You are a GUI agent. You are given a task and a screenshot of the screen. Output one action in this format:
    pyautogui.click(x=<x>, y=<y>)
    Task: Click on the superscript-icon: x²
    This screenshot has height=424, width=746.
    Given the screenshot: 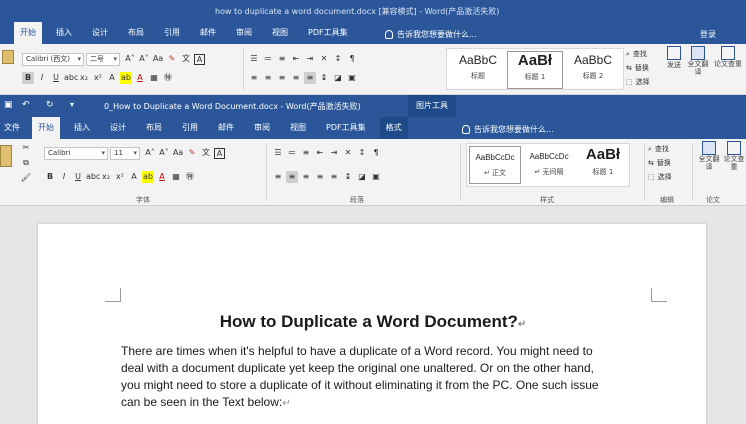 What is the action you would take?
    pyautogui.click(x=120, y=177)
    